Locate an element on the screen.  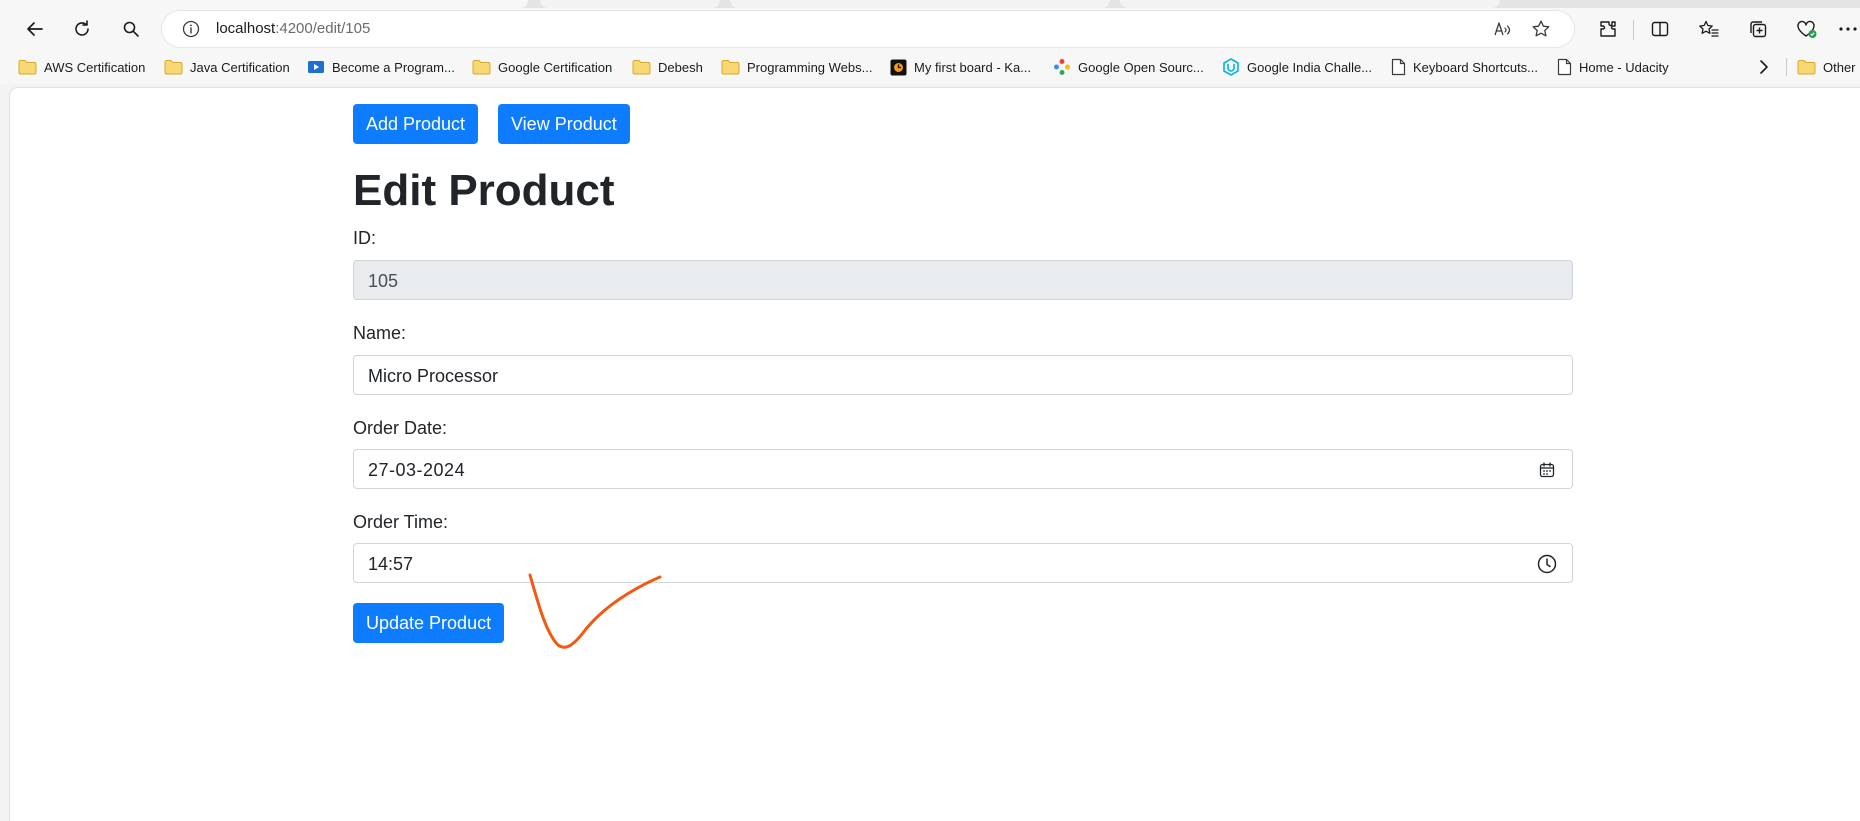
bookmark-label: AWS Certification is located at coordinates (95, 67).